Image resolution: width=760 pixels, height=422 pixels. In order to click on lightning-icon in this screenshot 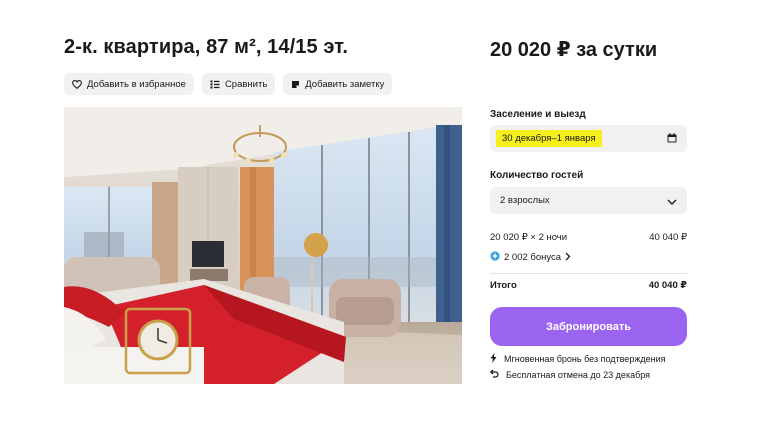, I will do `click(493, 359)`.